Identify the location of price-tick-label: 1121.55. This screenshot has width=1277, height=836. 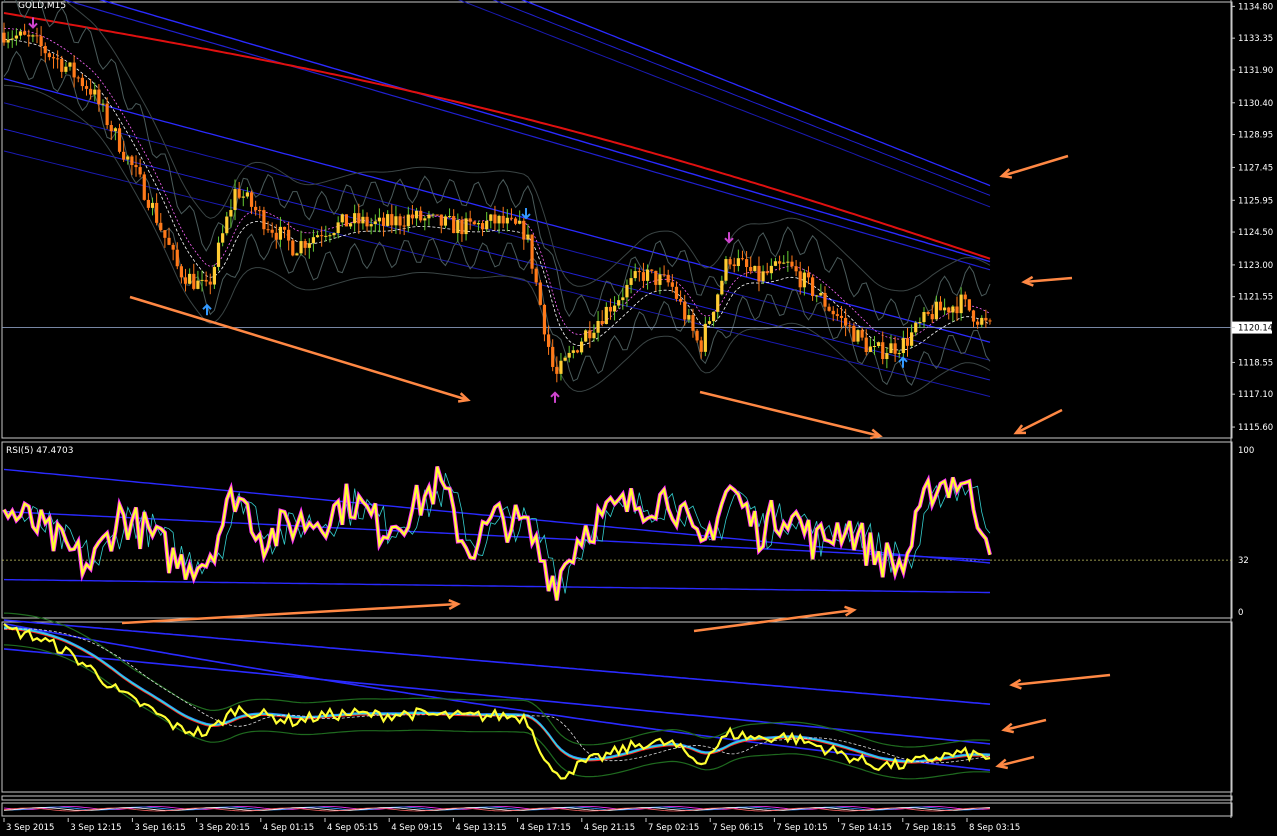
(1255, 298).